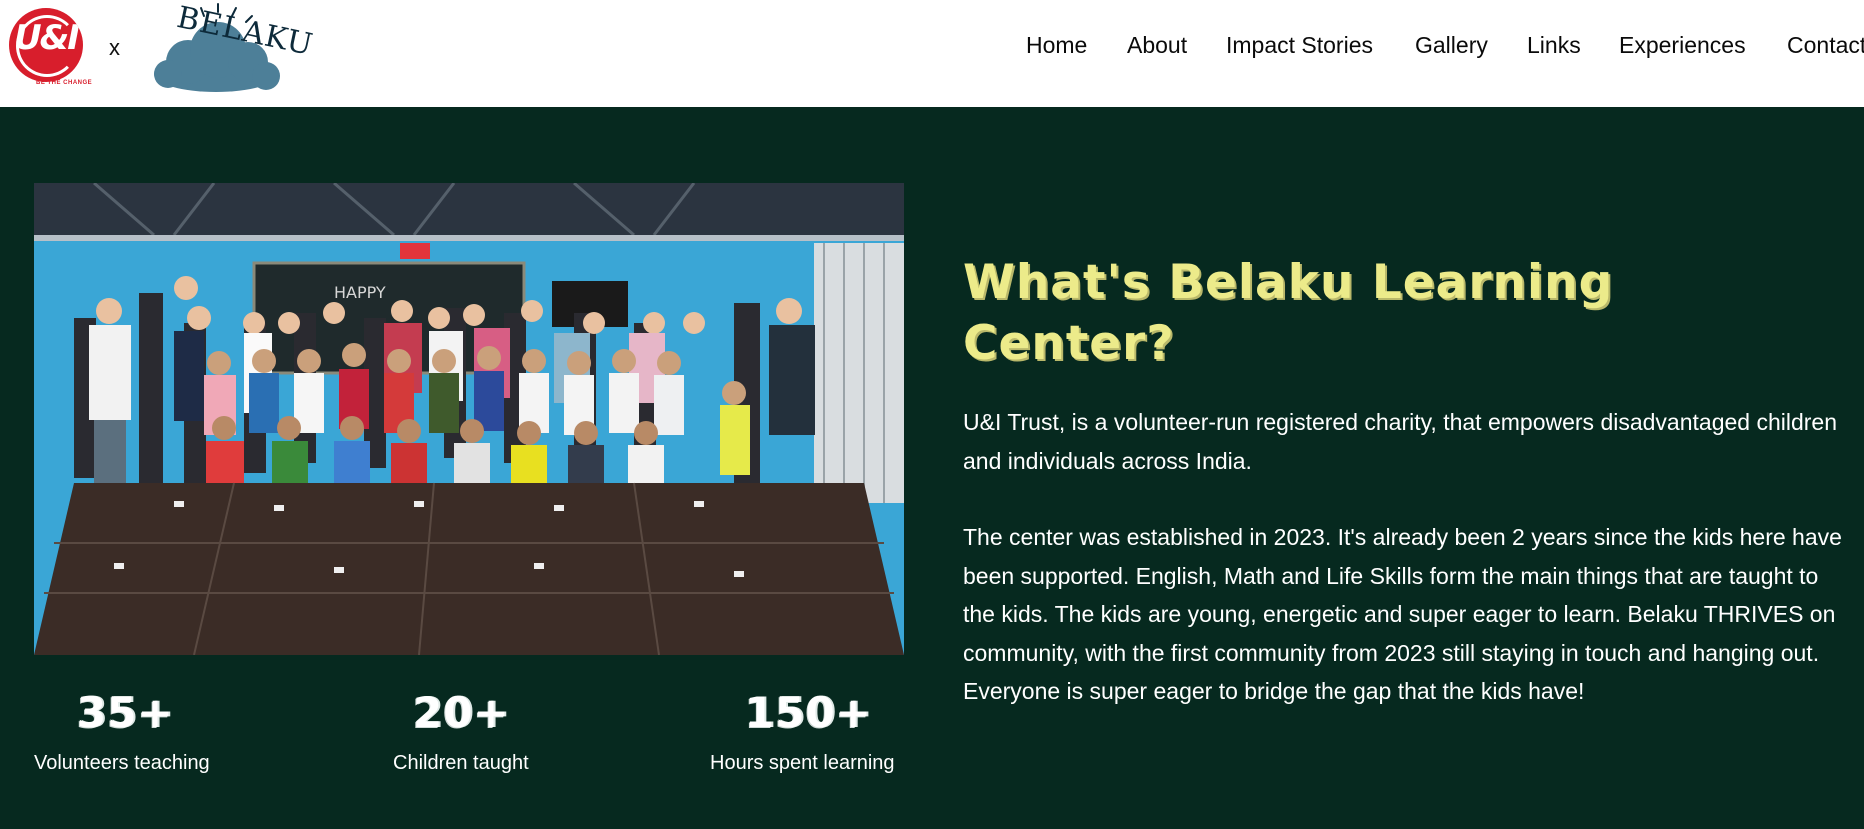  What do you see at coordinates (1288, 313) in the screenshot?
I see `section-headline: What's Belaku Learning Center?` at bounding box center [1288, 313].